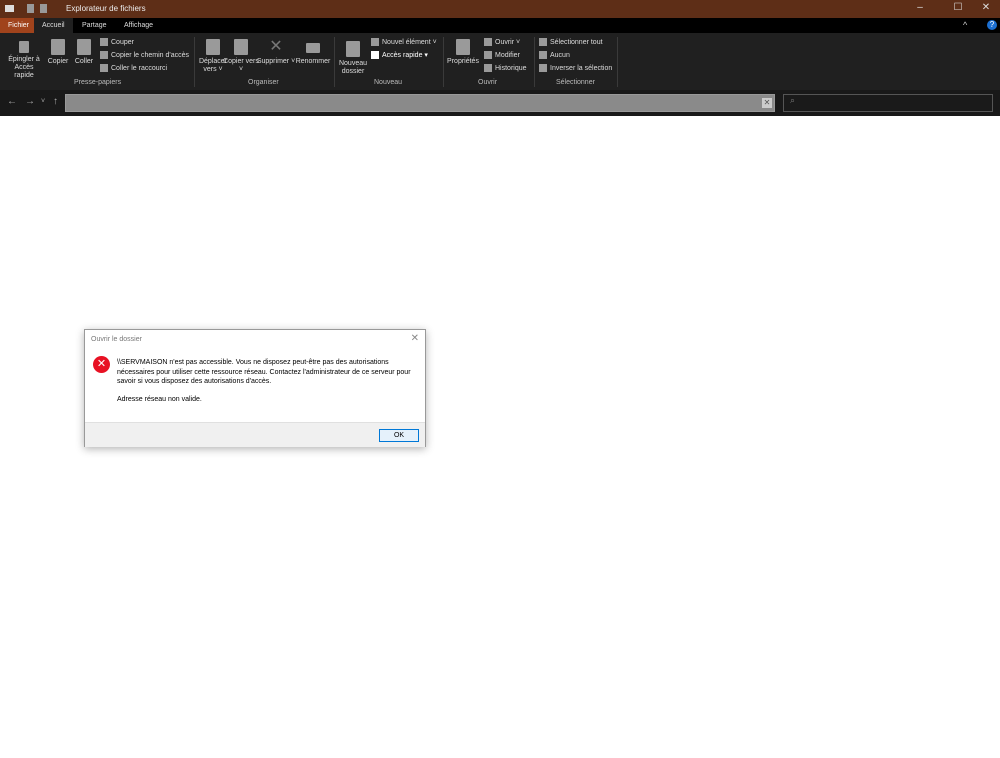  What do you see at coordinates (117, 43) in the screenshot?
I see `cut-button: Couper` at bounding box center [117, 43].